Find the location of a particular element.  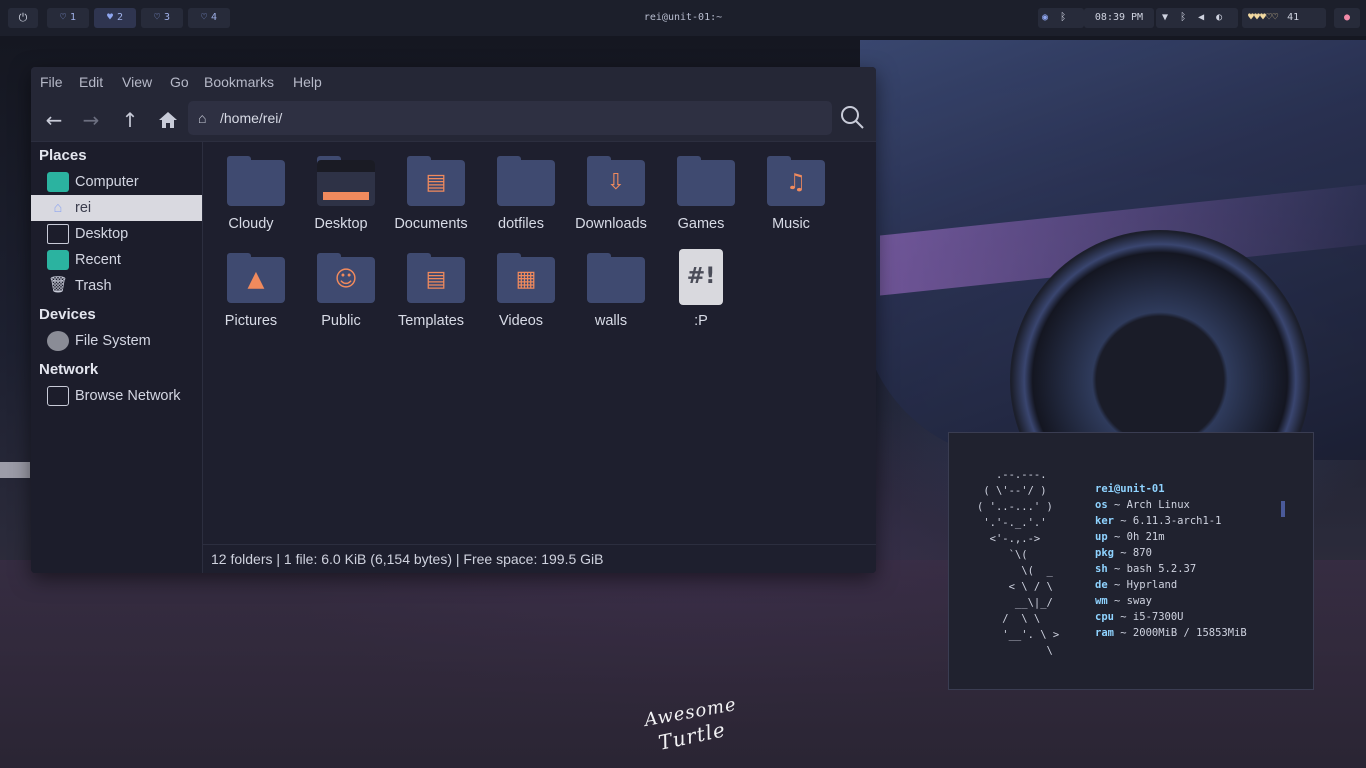

battery-indicator: ♥♥♥♡♡ 41 is located at coordinates (1284, 18).